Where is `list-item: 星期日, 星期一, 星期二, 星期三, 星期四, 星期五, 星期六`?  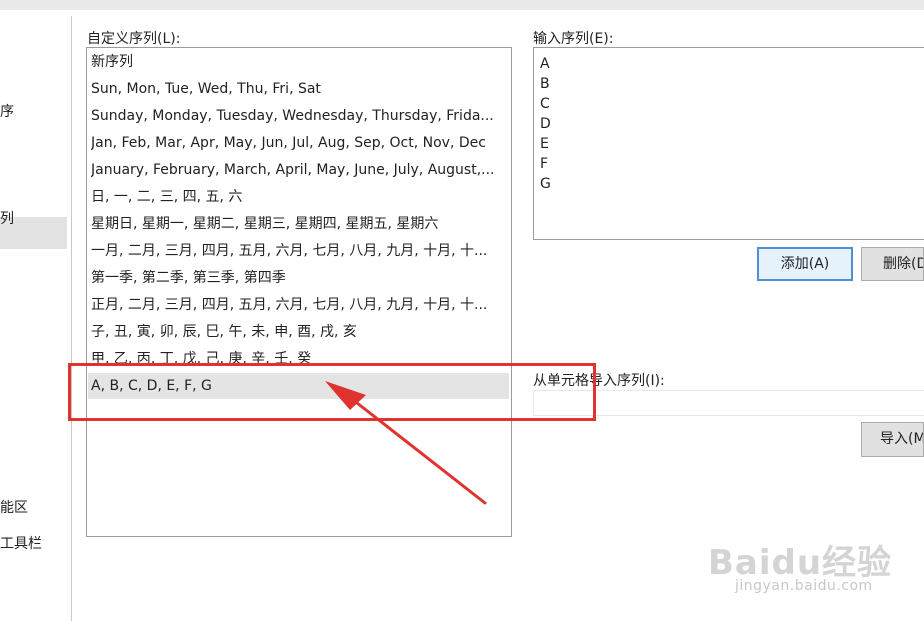 list-item: 星期日, 星期一, 星期二, 星期三, 星期四, 星期五, 星期六 is located at coordinates (300, 224).